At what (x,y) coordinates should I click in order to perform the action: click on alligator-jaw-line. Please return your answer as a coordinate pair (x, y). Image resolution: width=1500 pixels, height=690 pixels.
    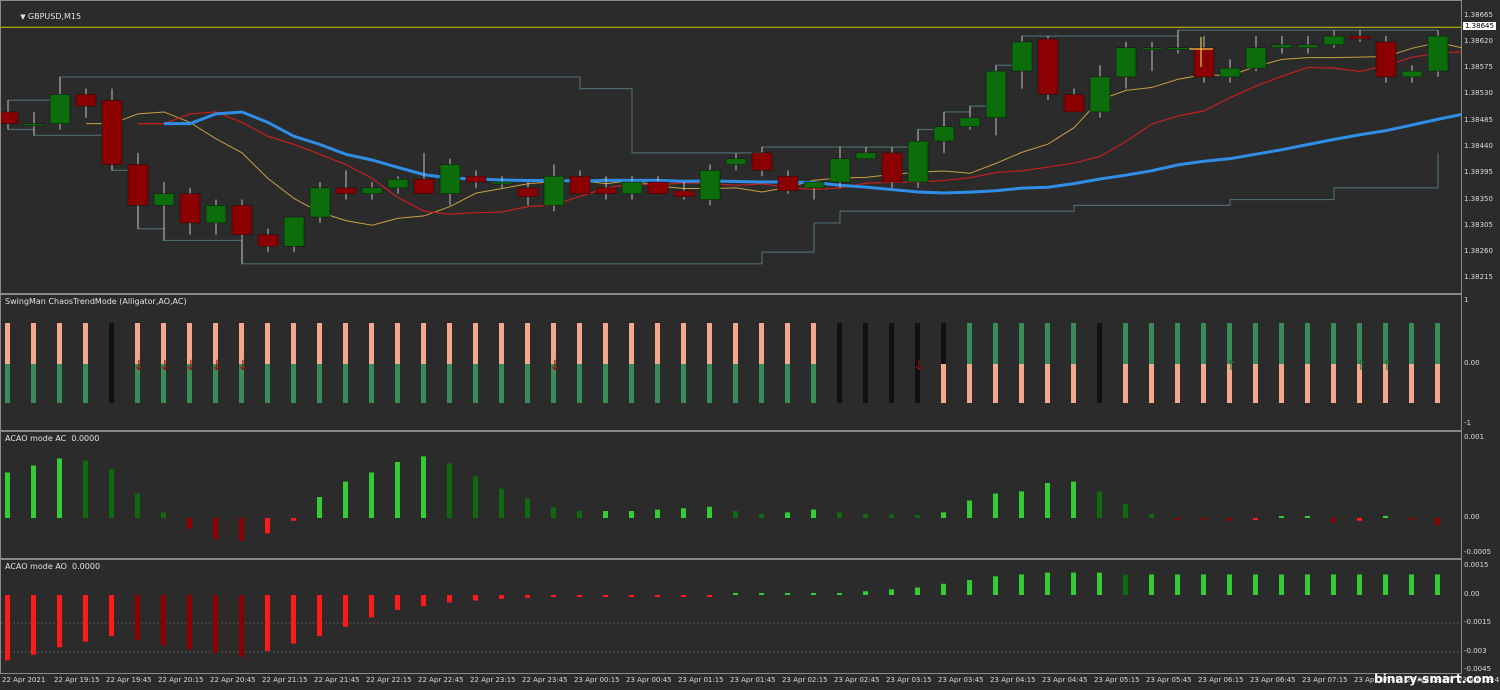
    Looking at the image, I should click on (812, 152).